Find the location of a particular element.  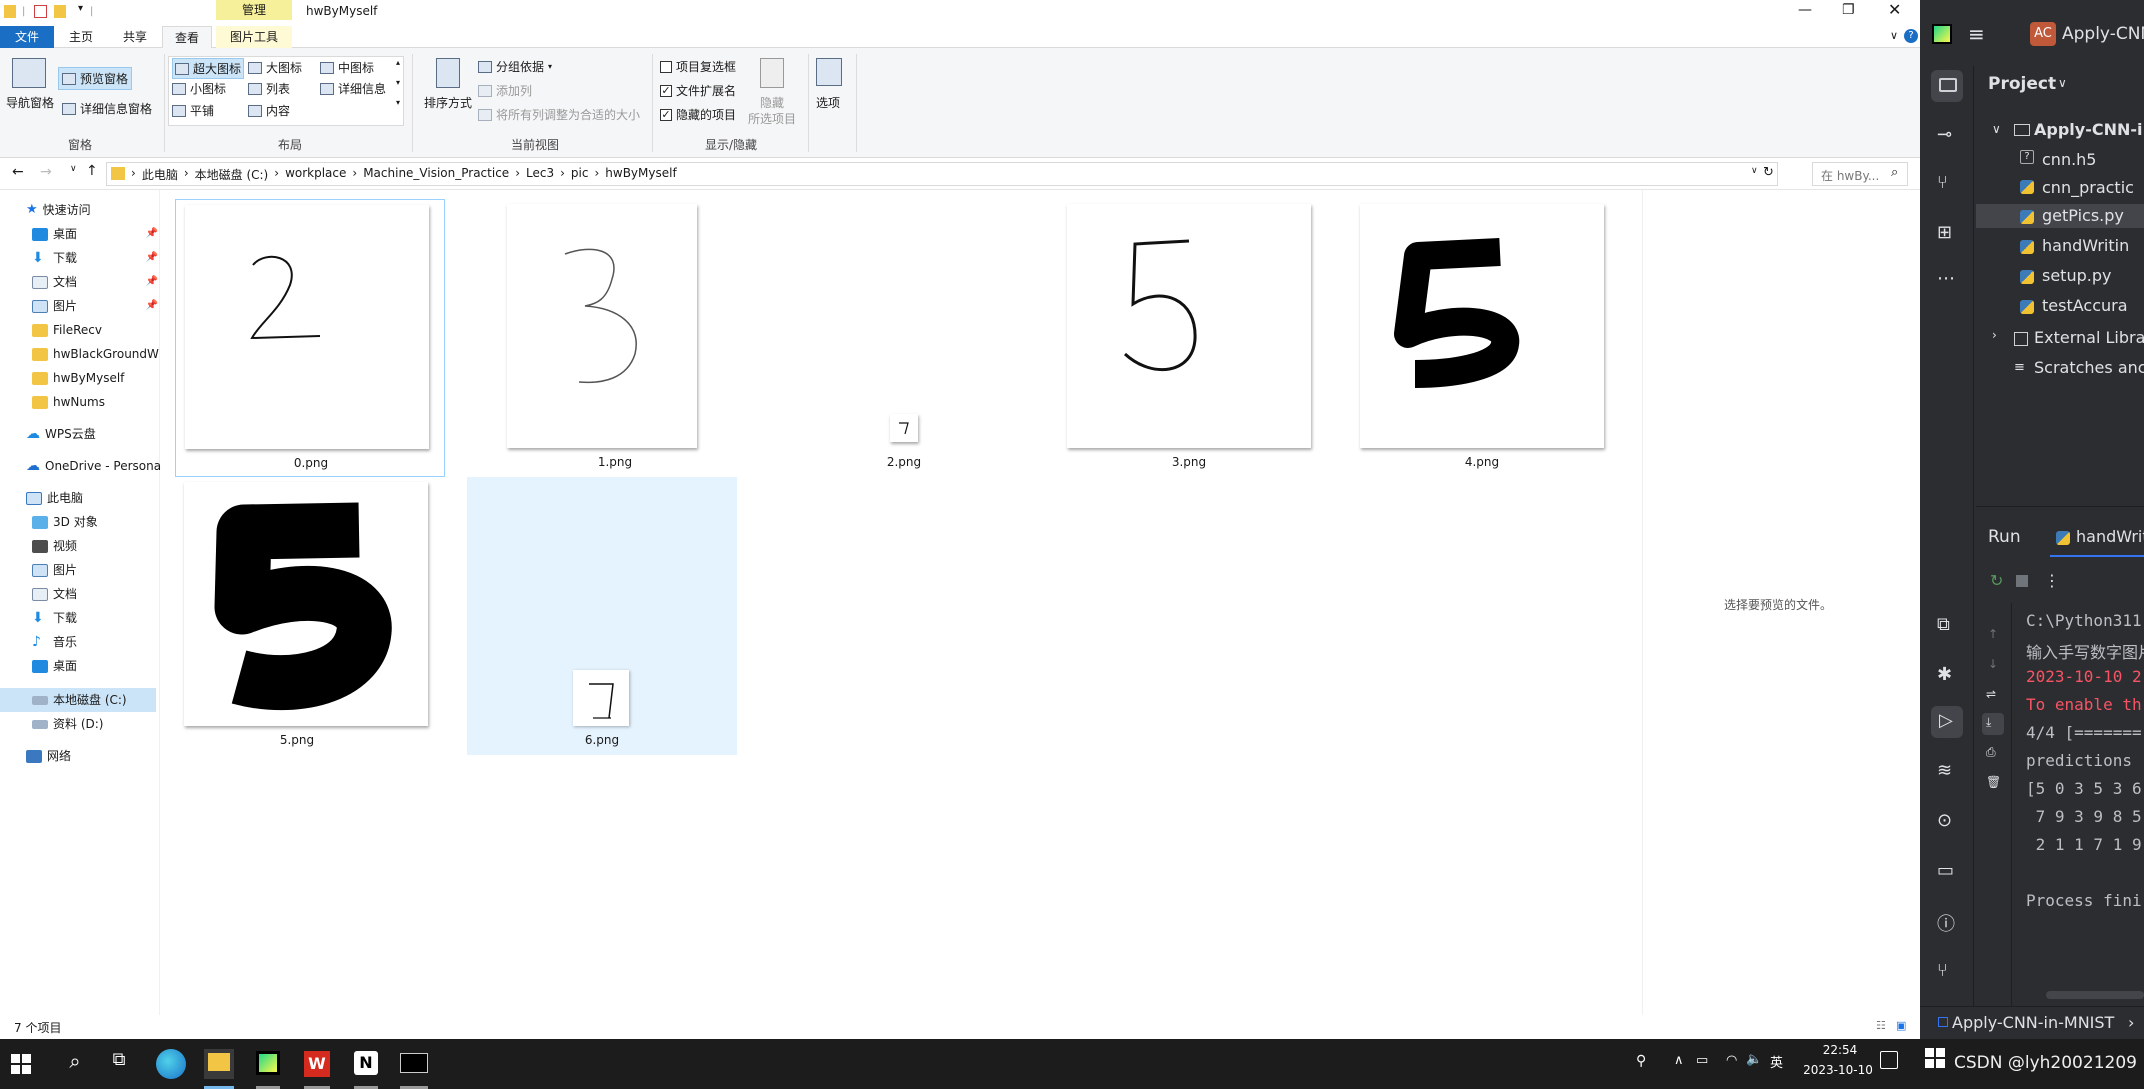

quick-access-dropdown-icon: ▾ is located at coordinates (80, 8).